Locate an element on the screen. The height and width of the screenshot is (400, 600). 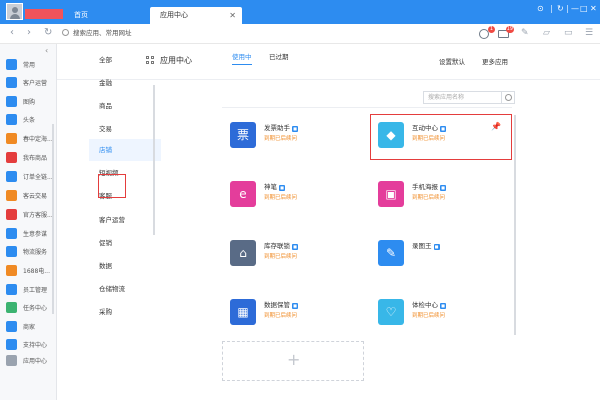
app-name: 手机海报 ■ is located at coordinates (429, 187).